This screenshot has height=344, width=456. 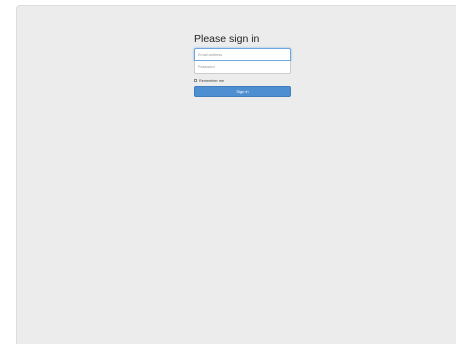 I want to click on sign-in-button: Sign in, so click(x=242, y=91).